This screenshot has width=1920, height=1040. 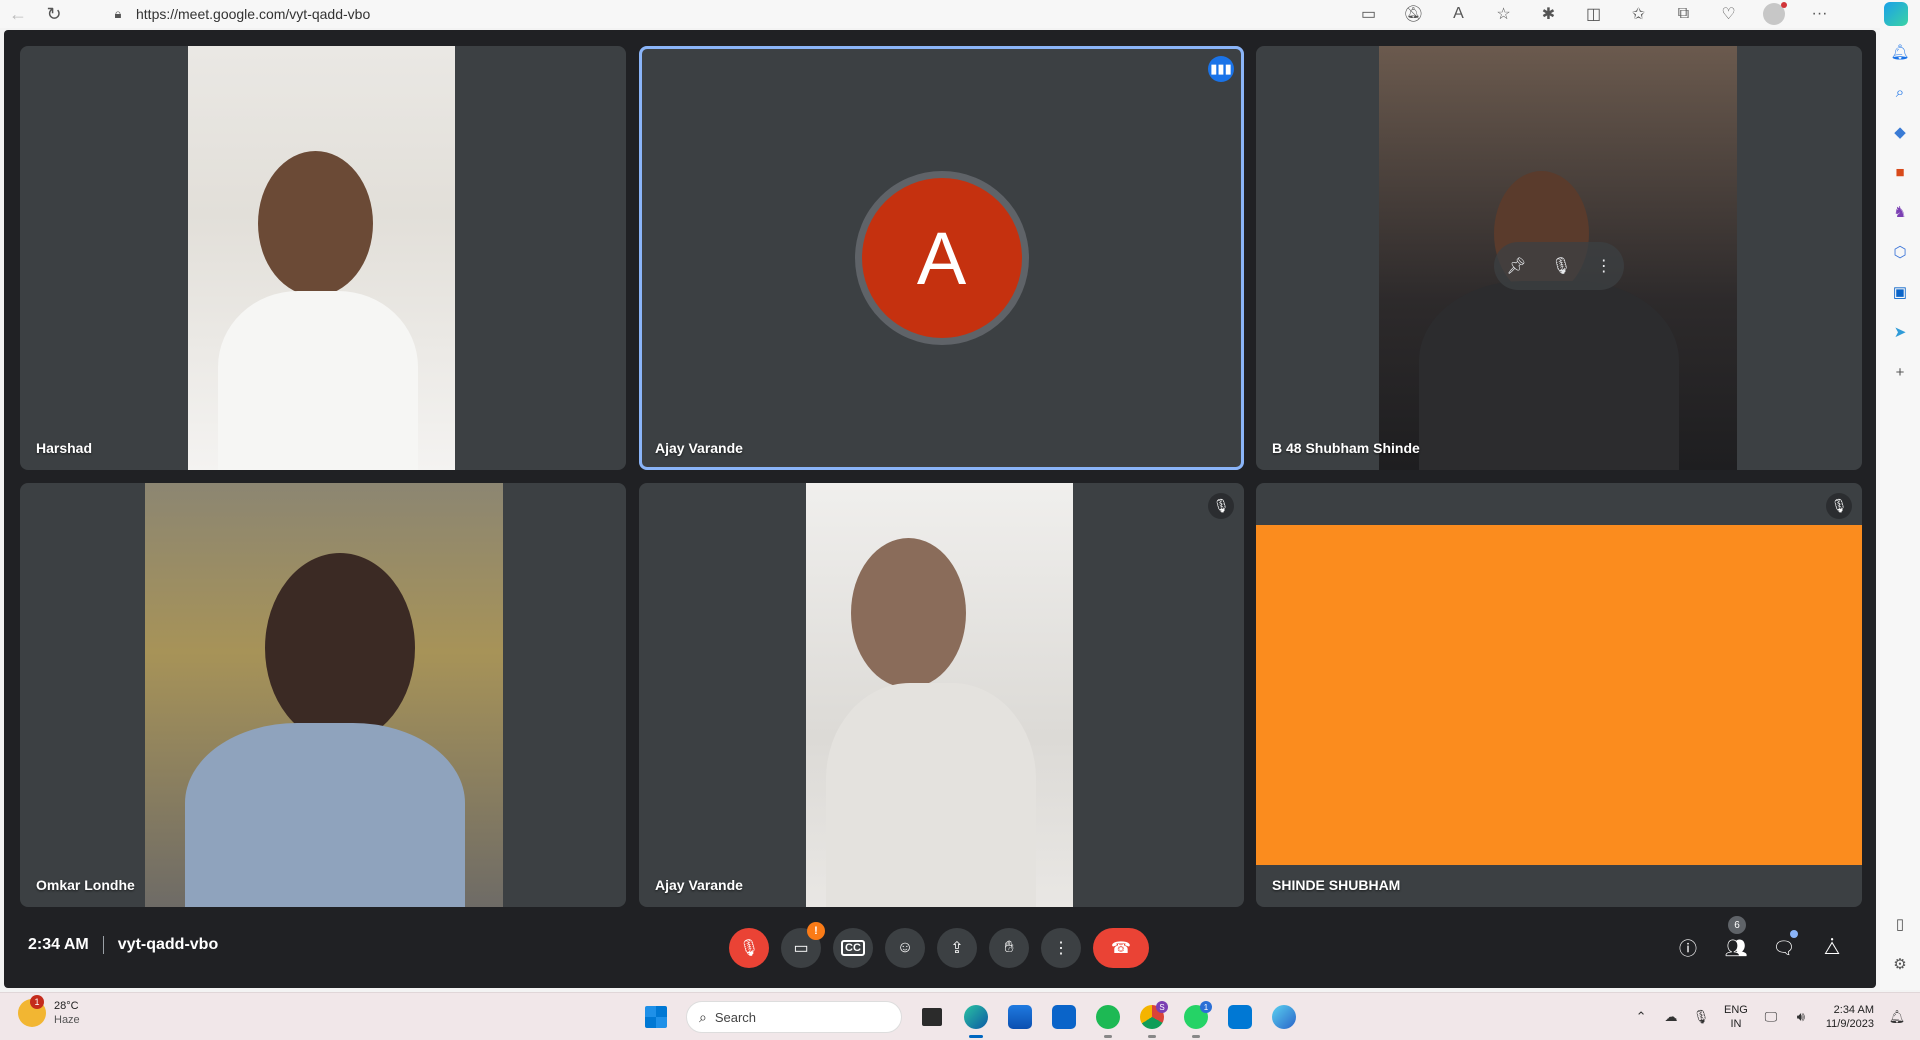 I want to click on add-icon: +, so click(x=1900, y=372).